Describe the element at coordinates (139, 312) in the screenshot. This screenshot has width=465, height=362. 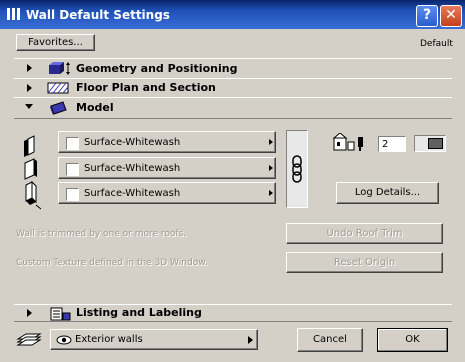
I see `section-label: Listing and Labeling` at that location.